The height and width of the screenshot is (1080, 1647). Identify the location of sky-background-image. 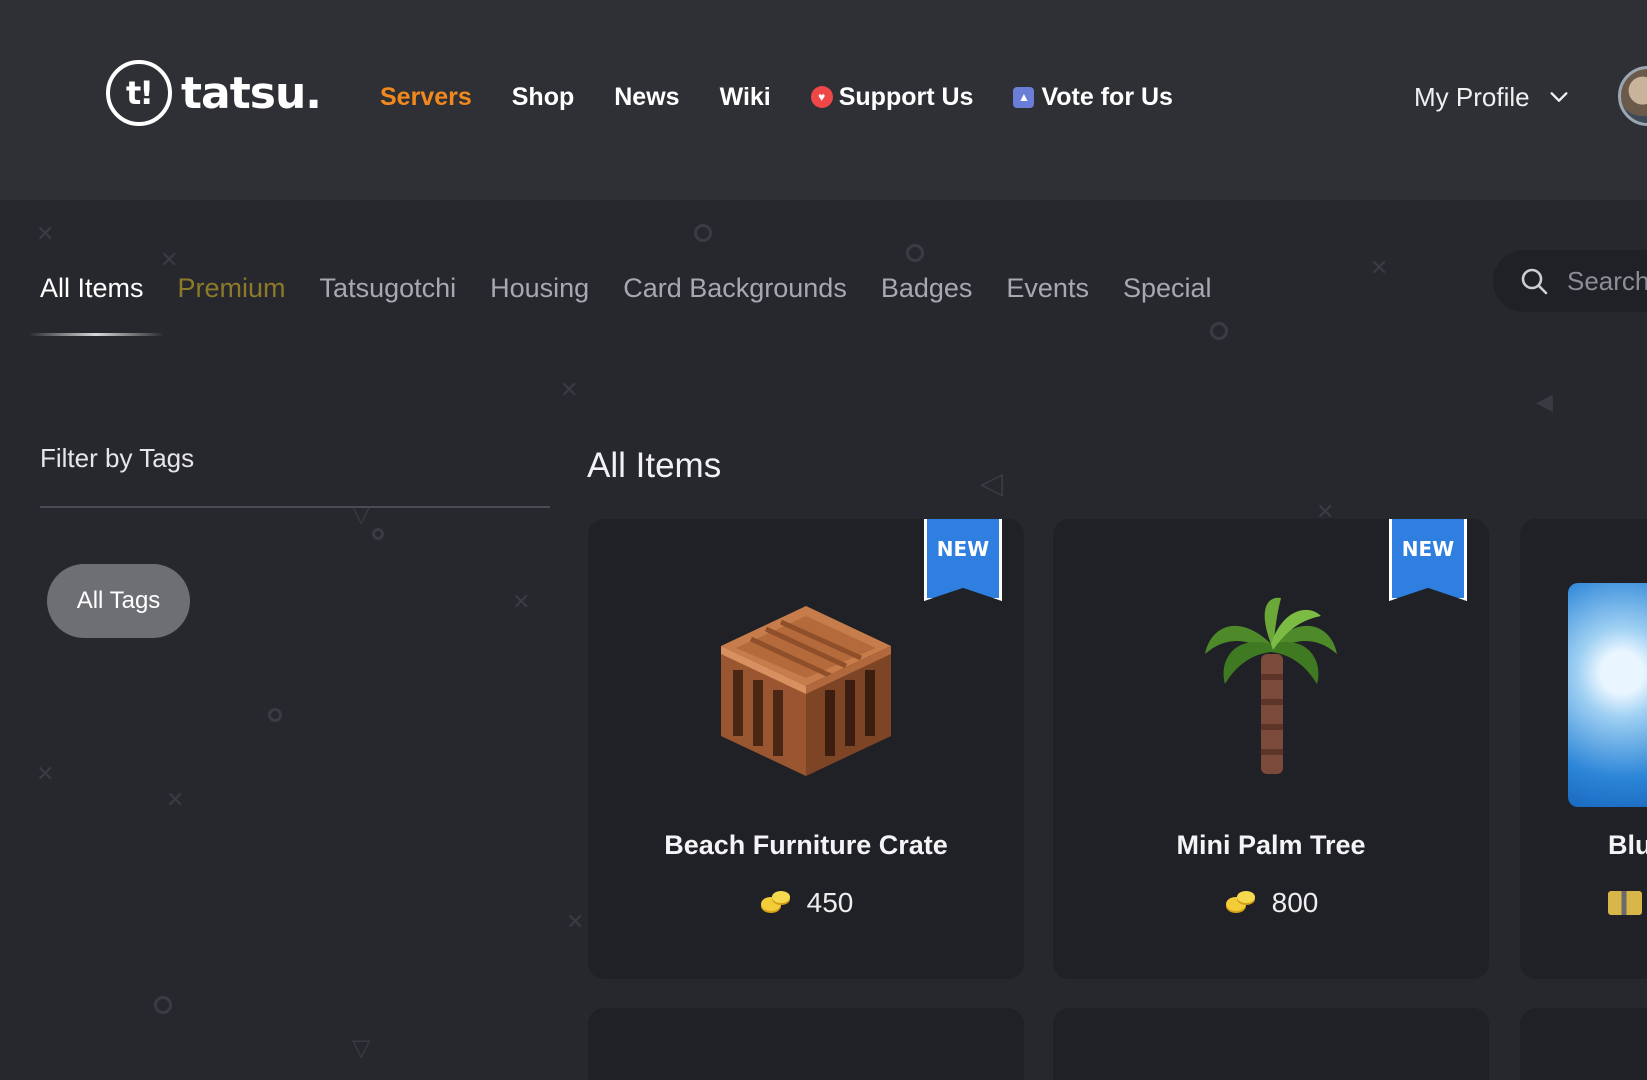
(1607, 695).